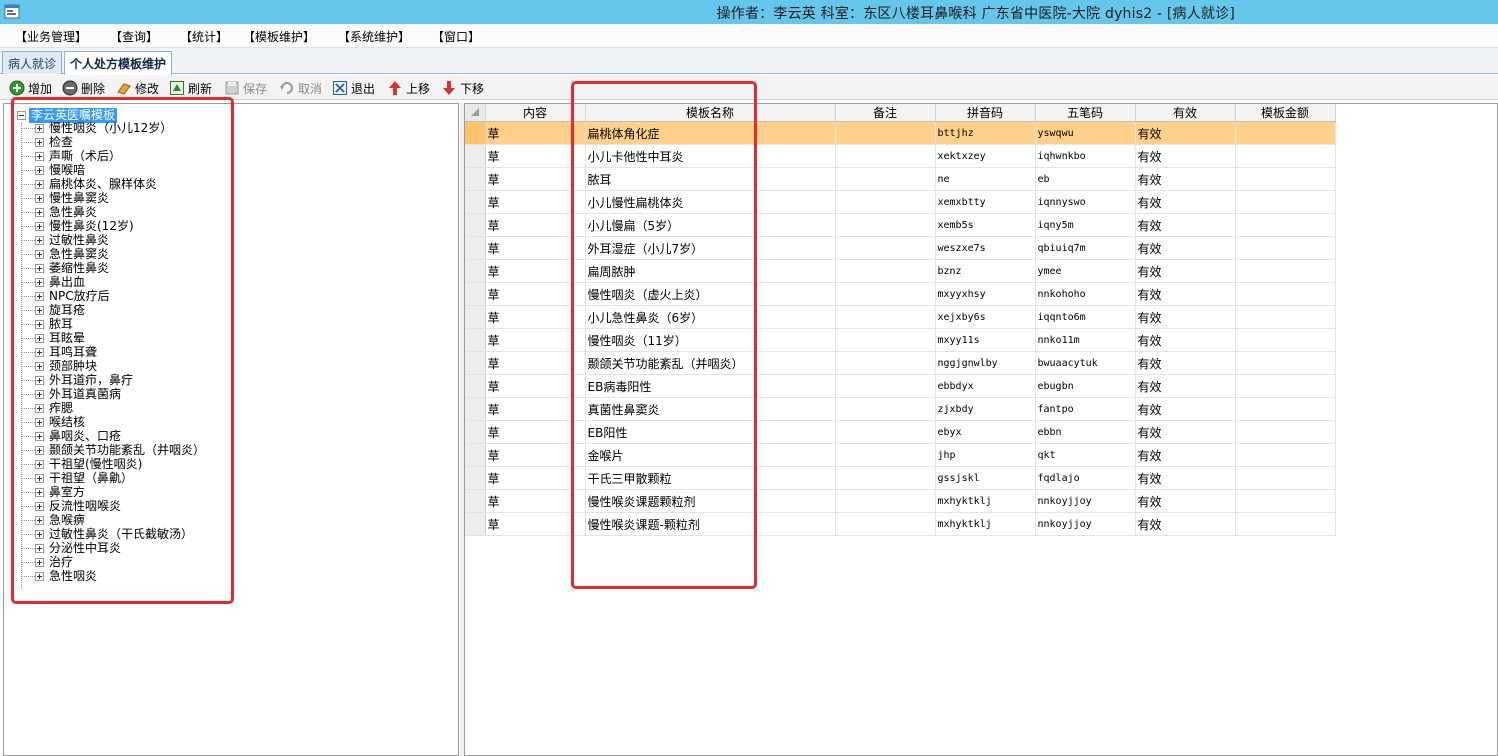  Describe the element at coordinates (710, 113) in the screenshot. I see `col-header-template-name: 模板名称` at that location.